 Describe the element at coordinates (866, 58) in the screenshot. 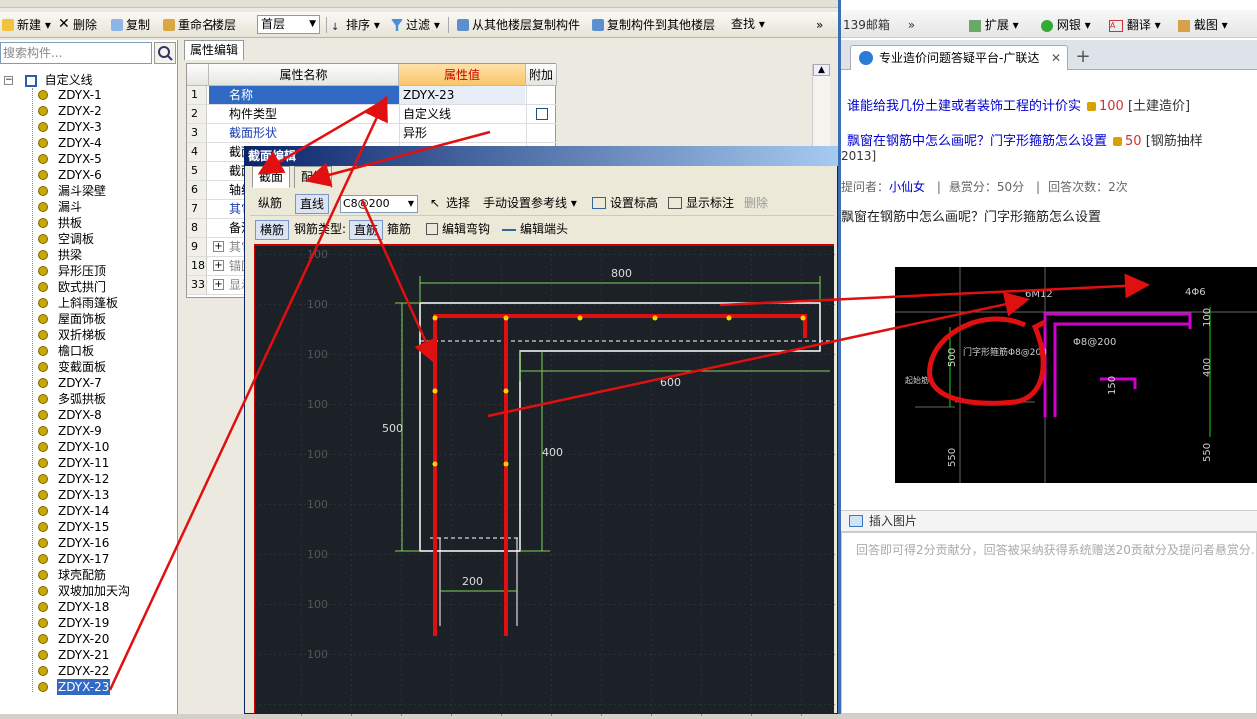

I see `site-favicon-icon` at that location.